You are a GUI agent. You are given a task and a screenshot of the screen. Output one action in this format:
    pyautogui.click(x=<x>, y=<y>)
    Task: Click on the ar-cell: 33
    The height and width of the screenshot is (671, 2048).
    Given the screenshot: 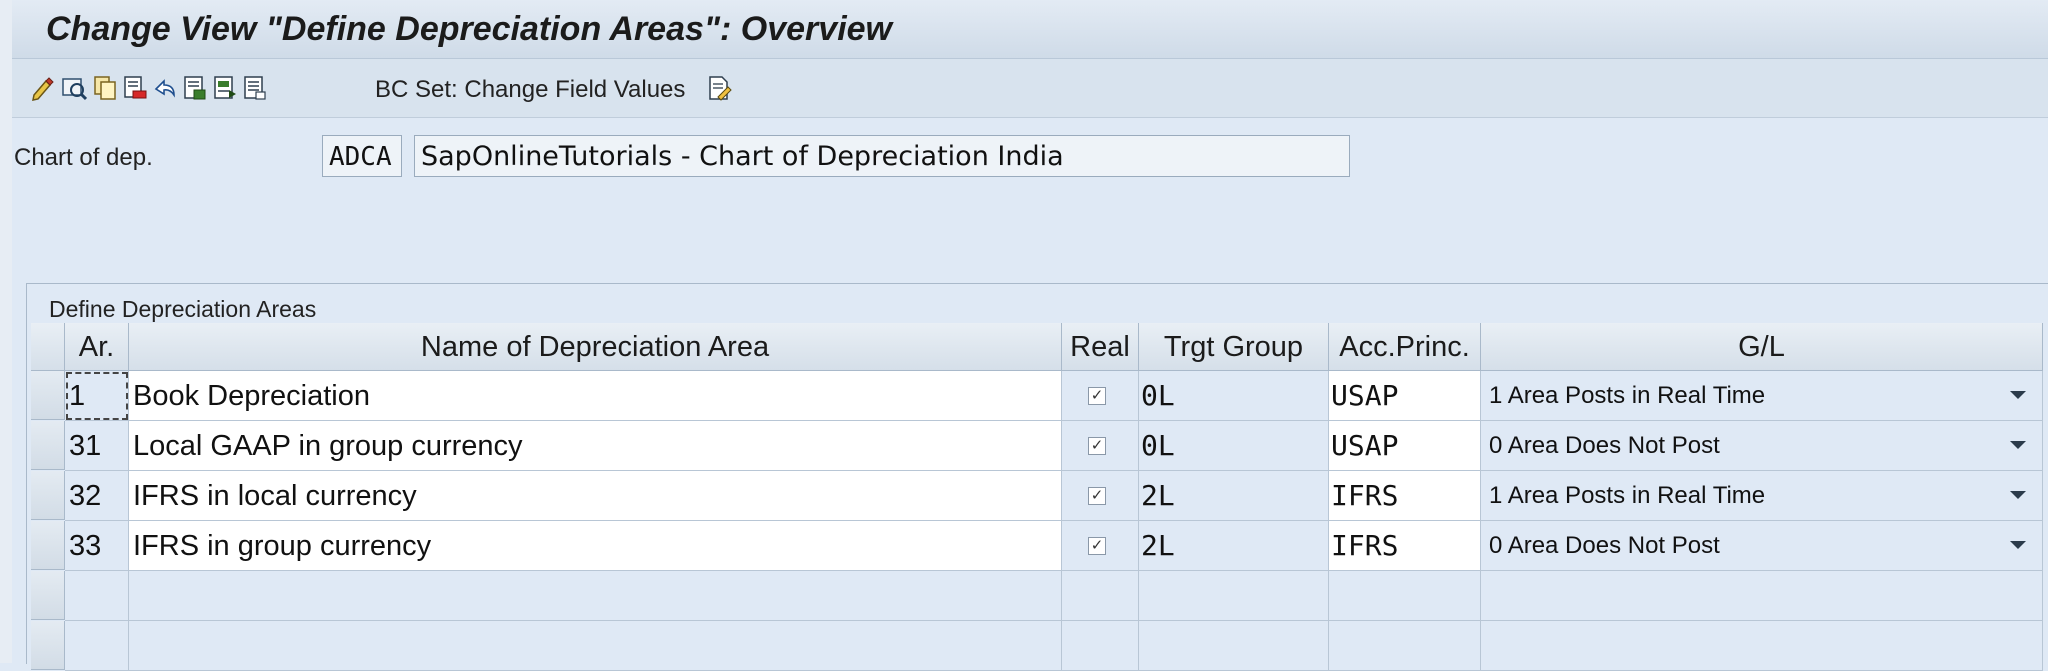 What is the action you would take?
    pyautogui.click(x=97, y=546)
    